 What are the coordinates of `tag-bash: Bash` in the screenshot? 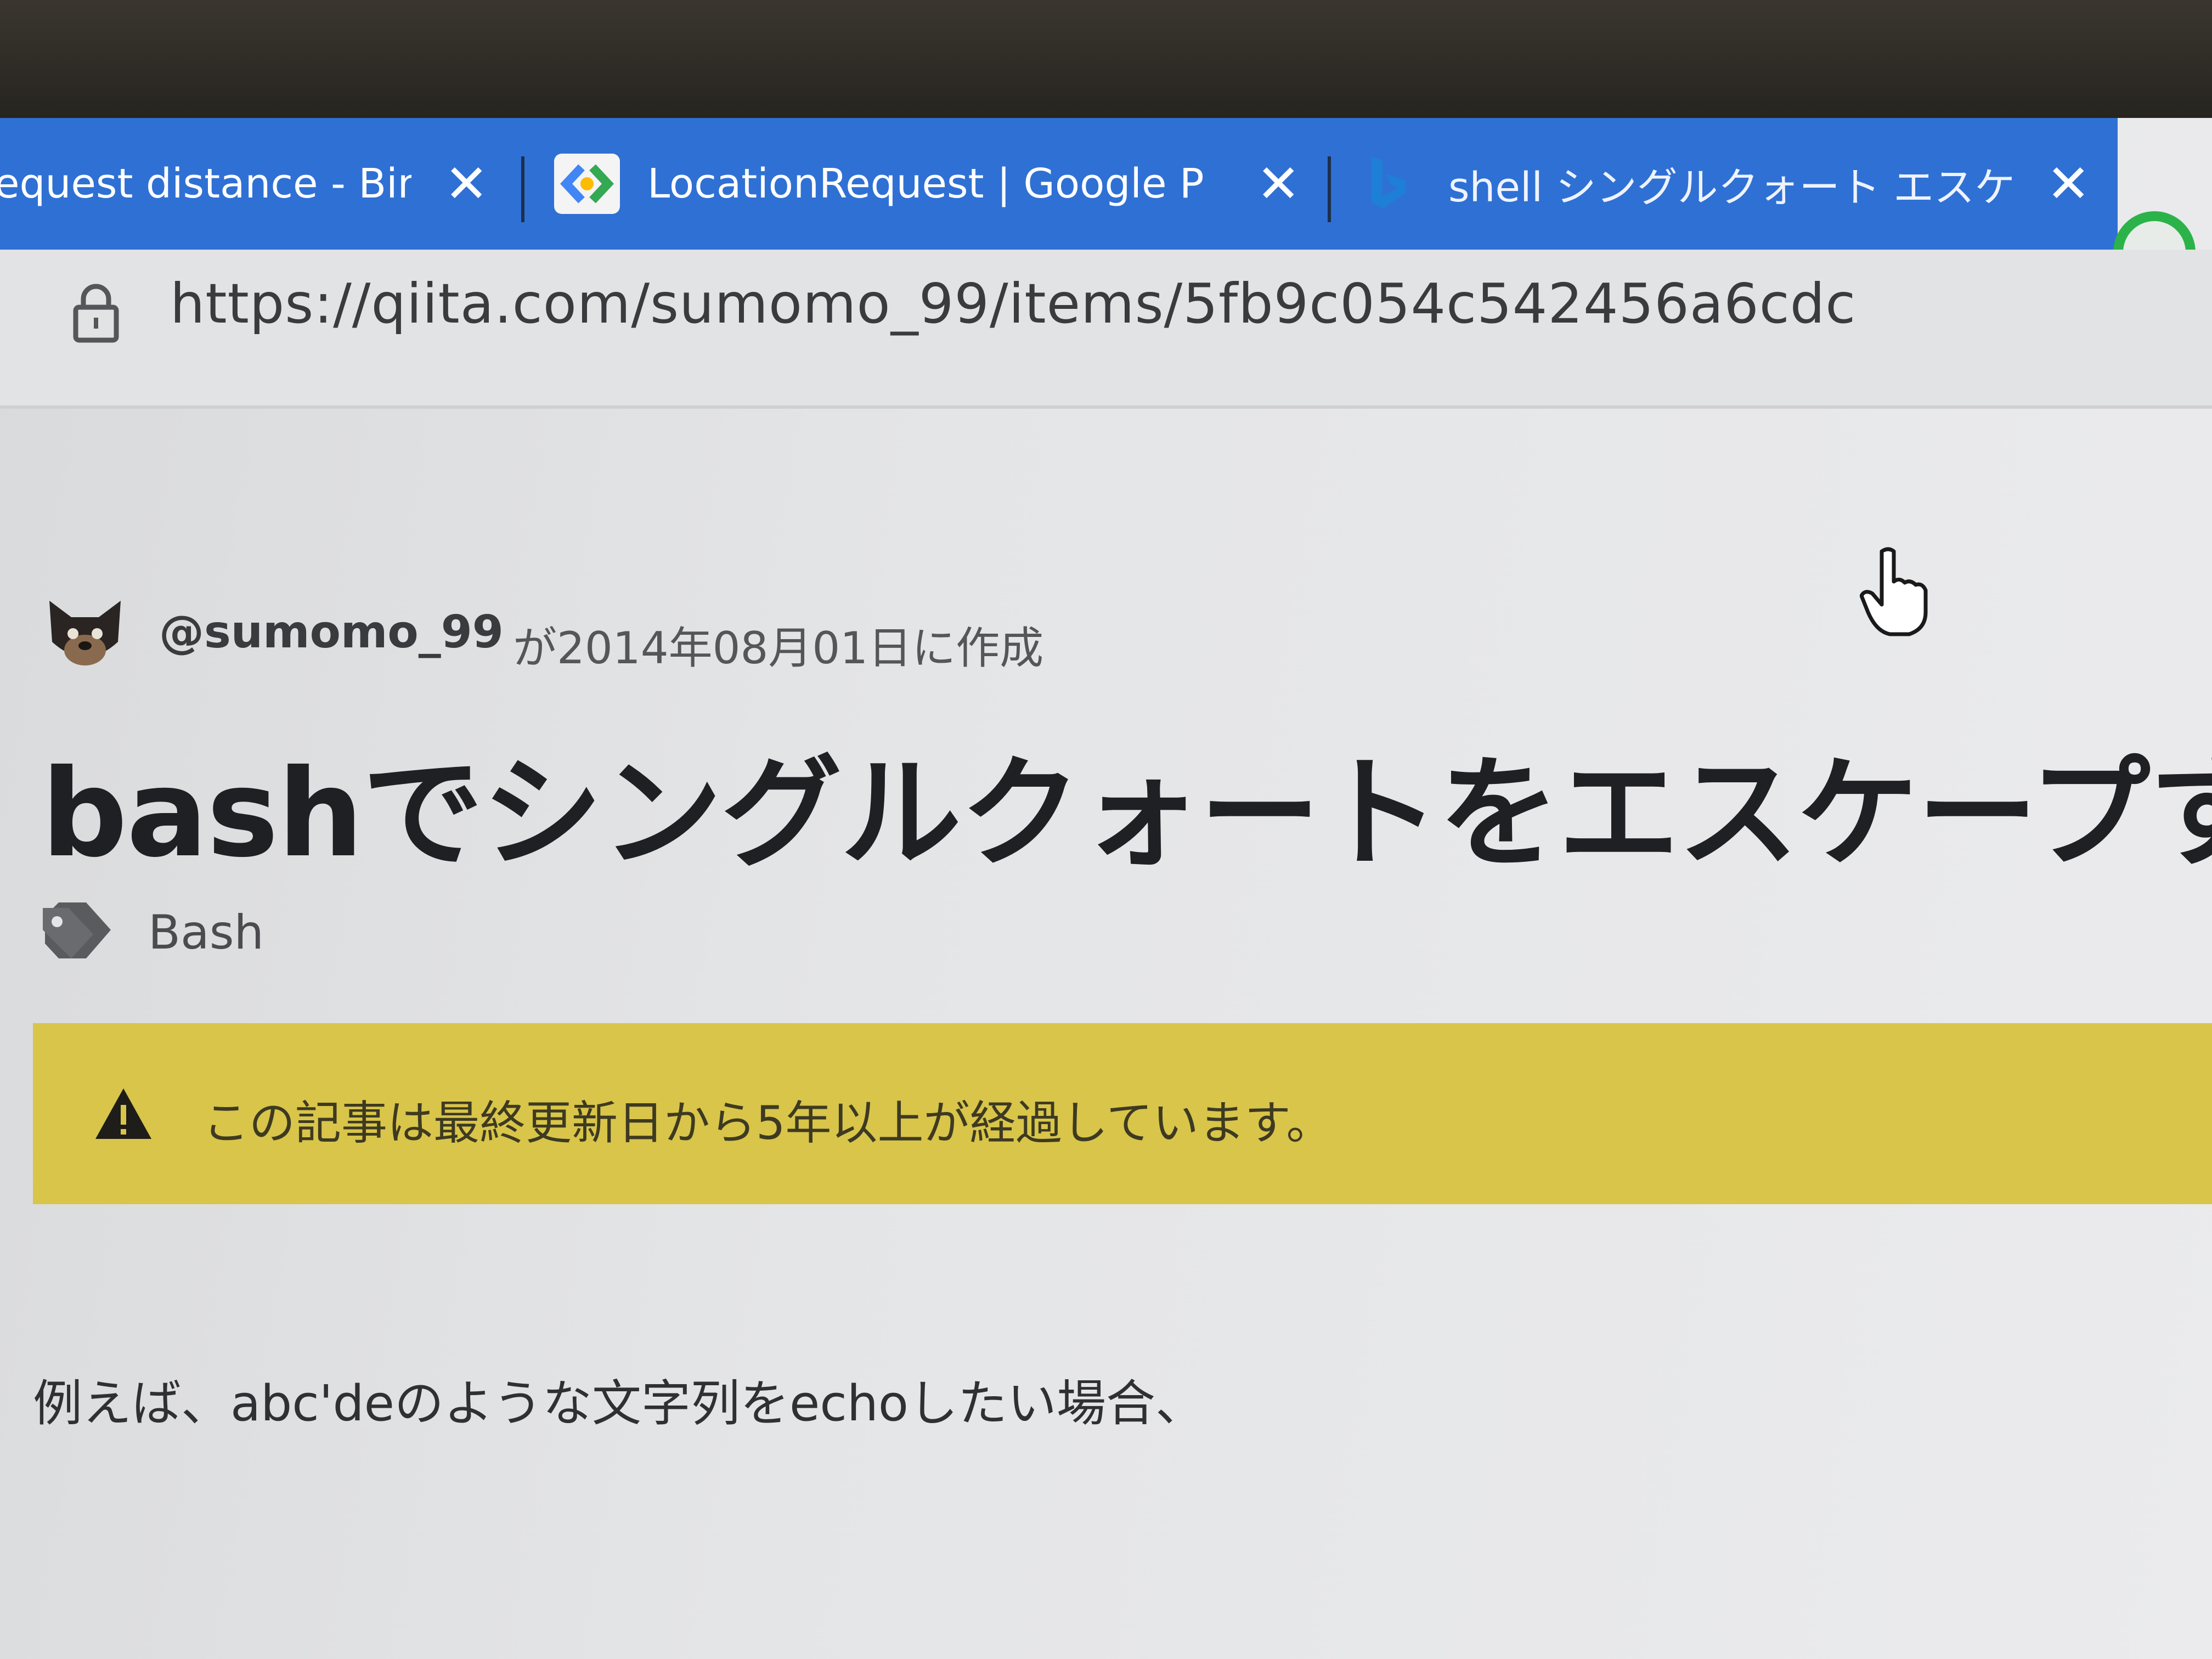 It's located at (206, 933).